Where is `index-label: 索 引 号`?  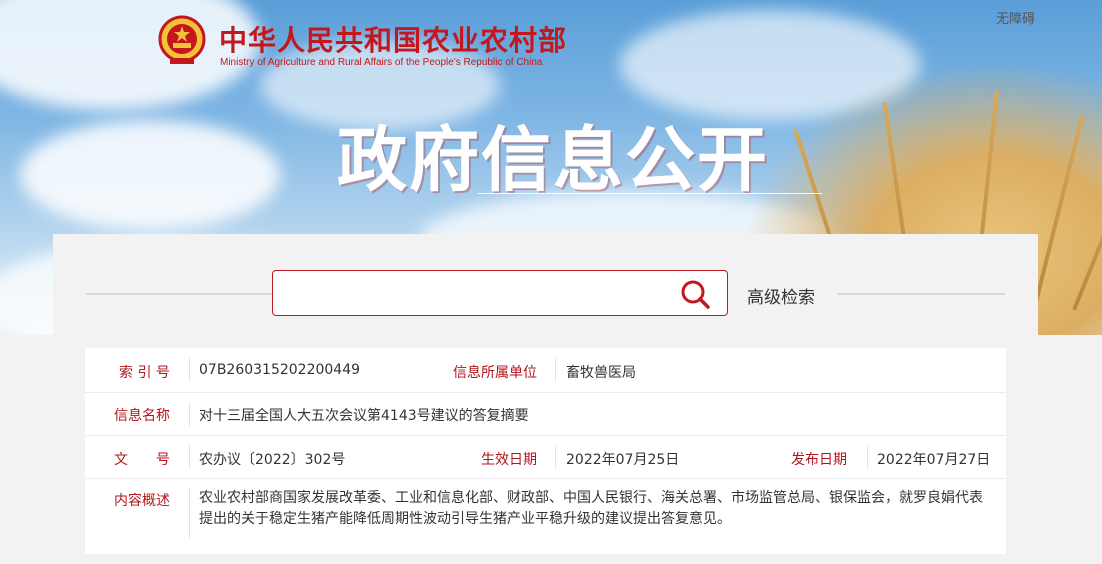 index-label: 索 引 号 is located at coordinates (144, 373).